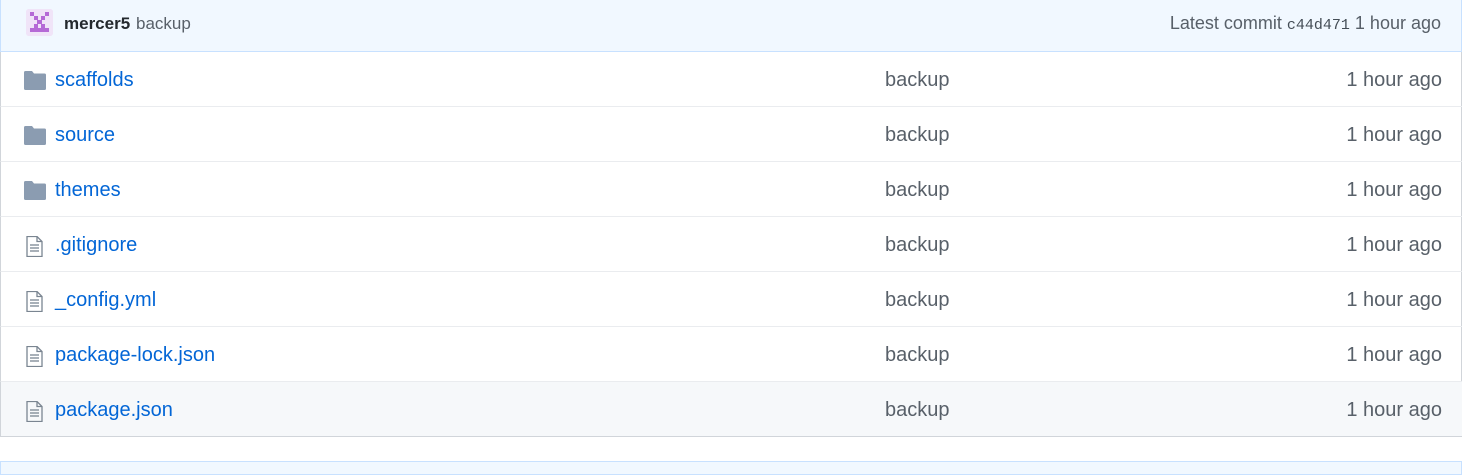 Image resolution: width=1464 pixels, height=475 pixels. Describe the element at coordinates (1318, 25) in the screenshot. I see `commit-sha: c44d471` at that location.